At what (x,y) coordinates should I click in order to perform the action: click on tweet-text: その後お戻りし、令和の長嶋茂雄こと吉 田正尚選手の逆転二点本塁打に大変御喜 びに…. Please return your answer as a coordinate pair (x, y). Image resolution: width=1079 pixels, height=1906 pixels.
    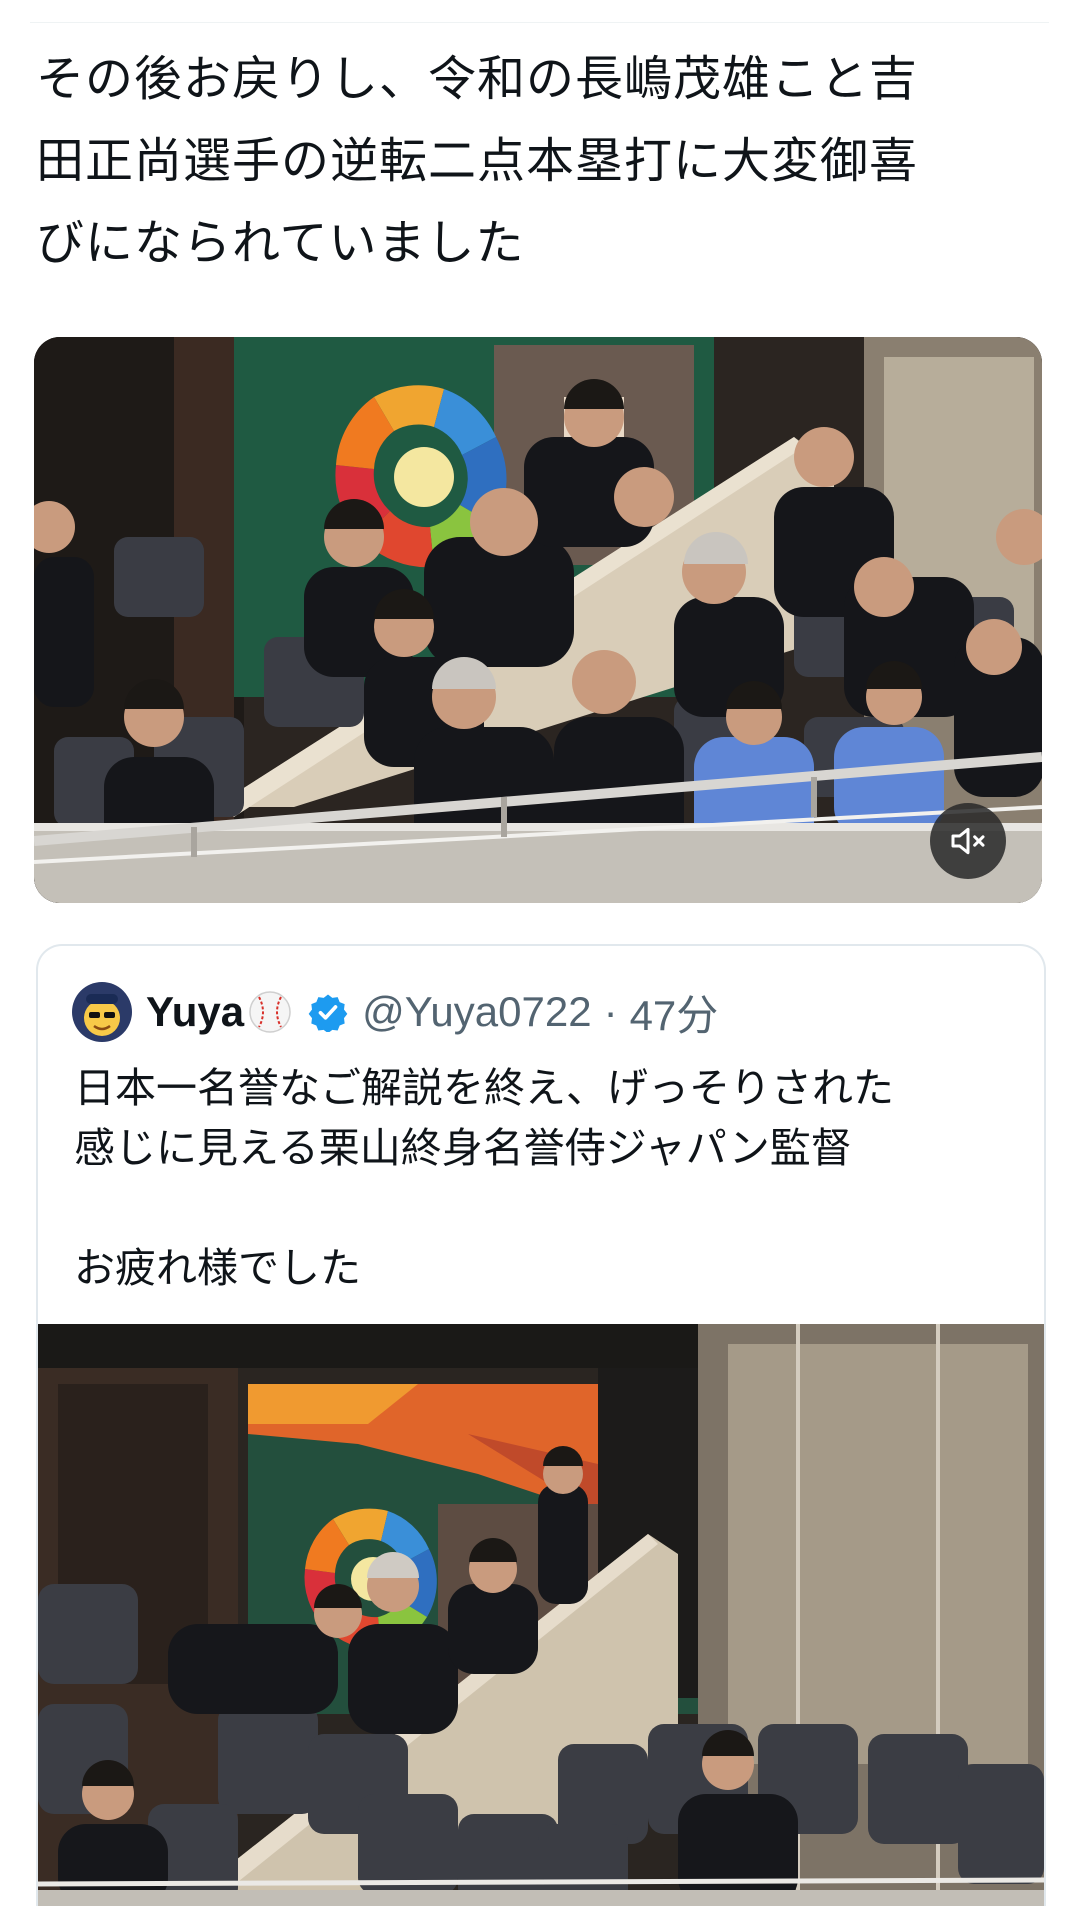
    Looking at the image, I should click on (477, 161).